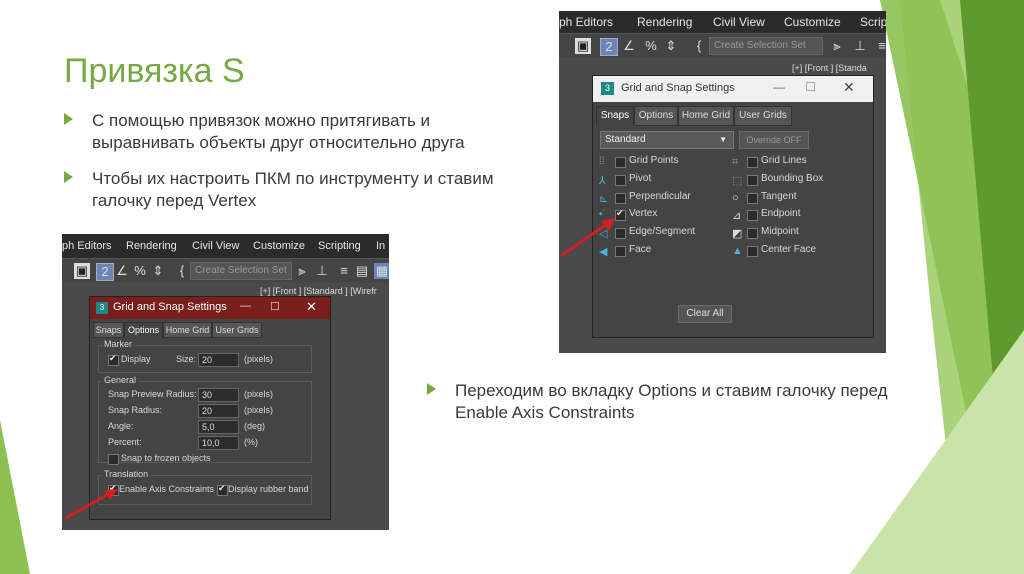  Describe the element at coordinates (780, 231) in the screenshot. I see `midpoint-label: Midpoint` at that location.